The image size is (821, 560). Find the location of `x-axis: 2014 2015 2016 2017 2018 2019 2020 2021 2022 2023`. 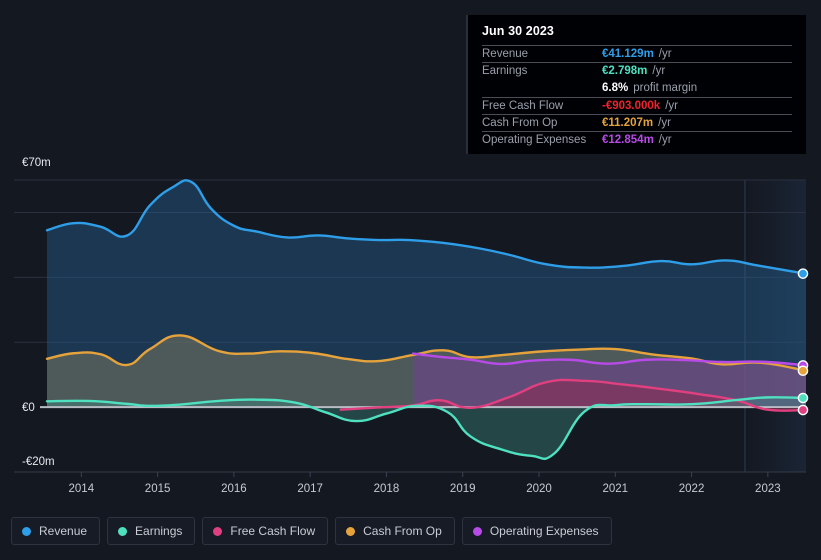

x-axis: 2014 2015 2016 2017 2018 2019 2020 2021 2022 2023 is located at coordinates (410, 483).